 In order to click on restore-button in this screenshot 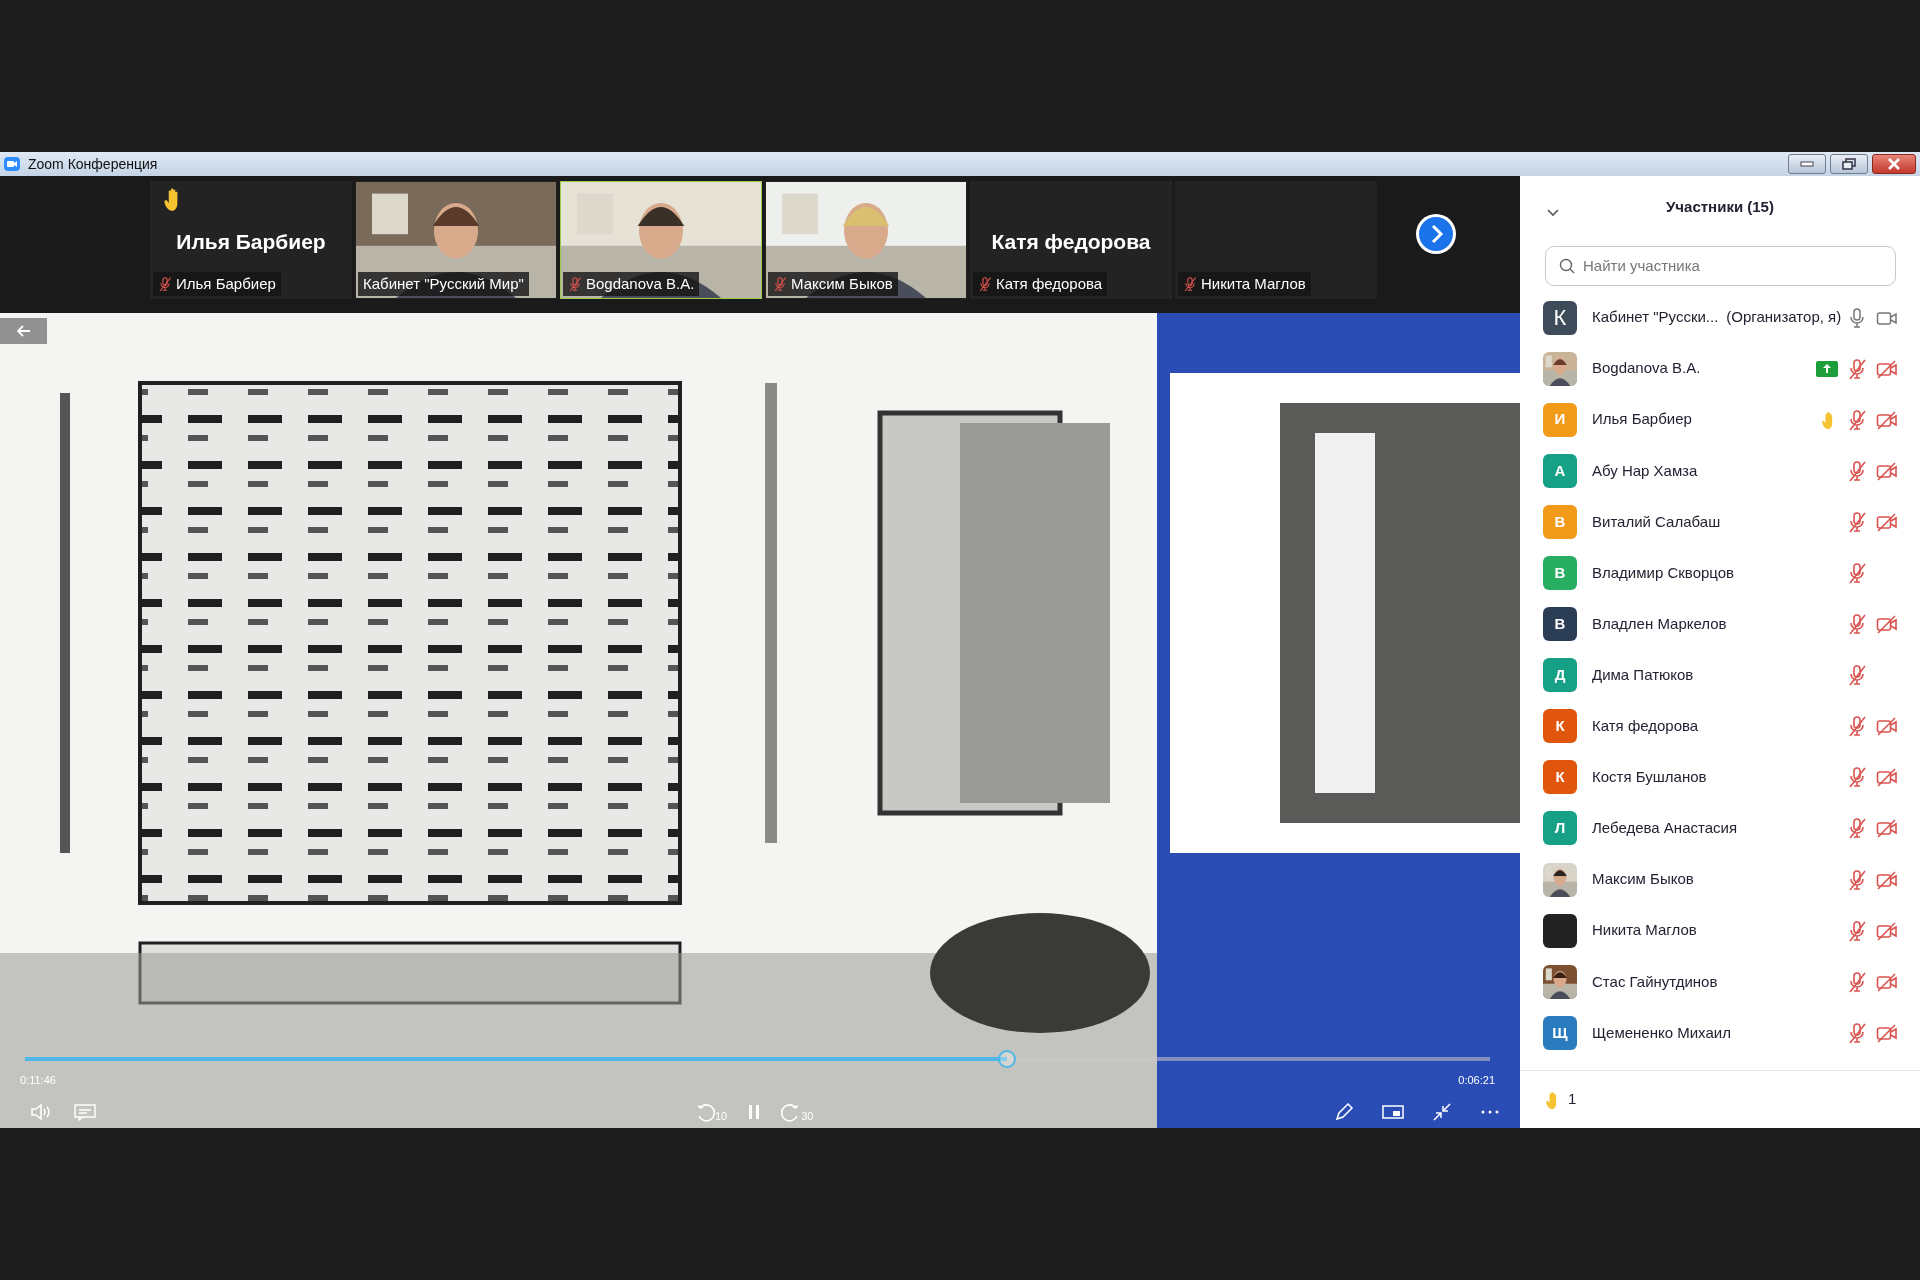, I will do `click(1849, 164)`.